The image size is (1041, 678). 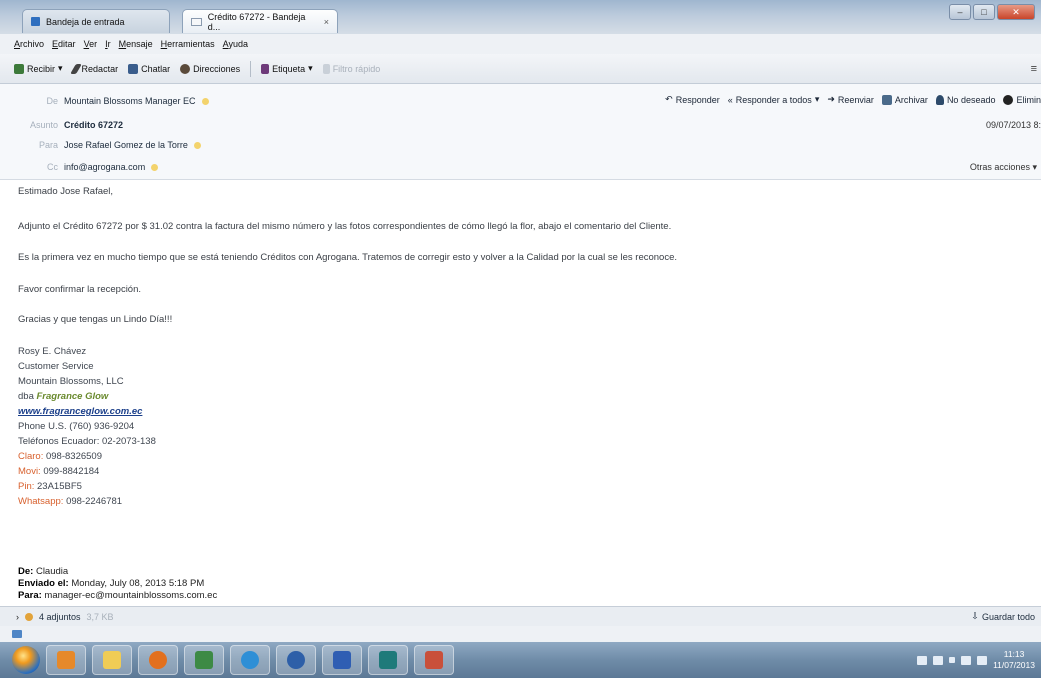 What do you see at coordinates (1003, 616) in the screenshot?
I see `save-all-button: ⇩ Guardar todo` at bounding box center [1003, 616].